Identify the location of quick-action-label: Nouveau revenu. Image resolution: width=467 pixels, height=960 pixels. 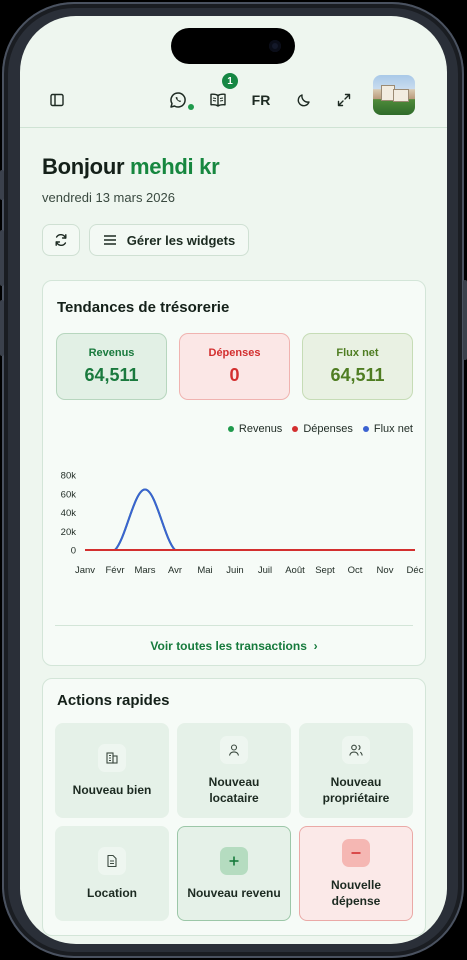
(234, 892).